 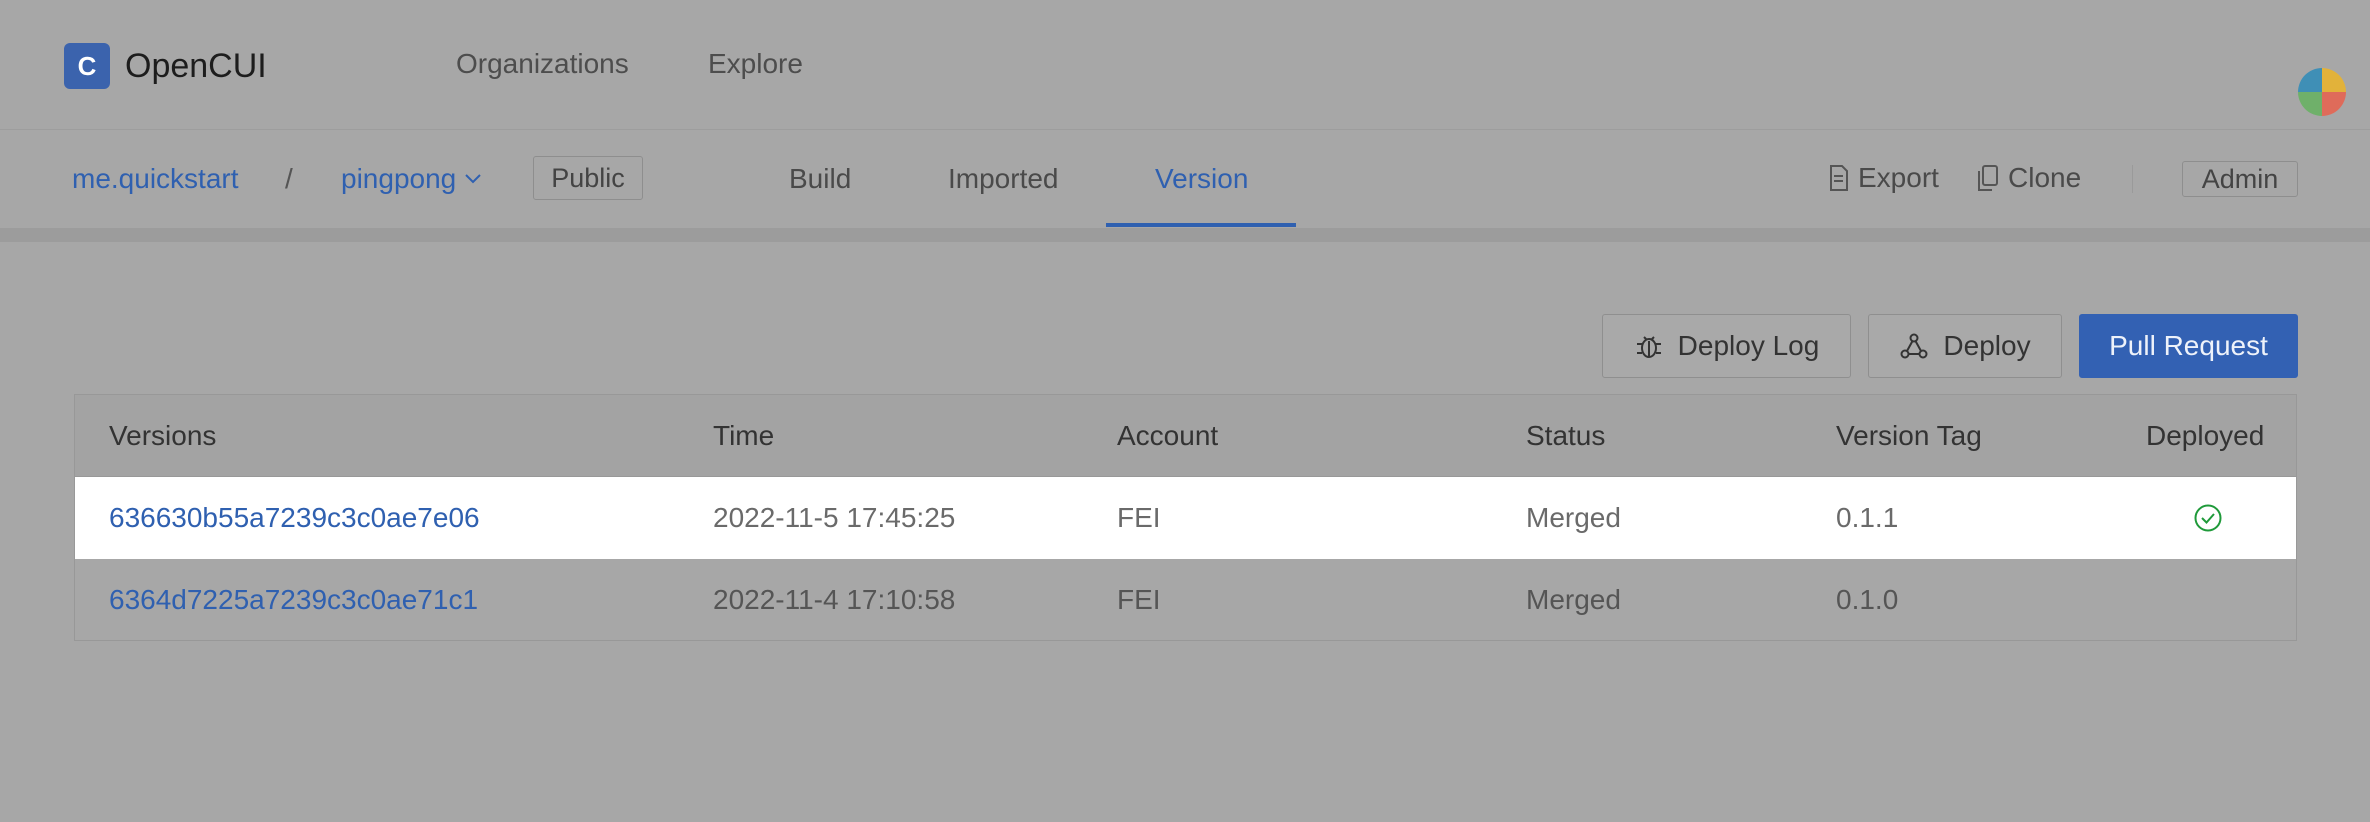 What do you see at coordinates (542, 64) in the screenshot?
I see `nav-organizations: Organizations` at bounding box center [542, 64].